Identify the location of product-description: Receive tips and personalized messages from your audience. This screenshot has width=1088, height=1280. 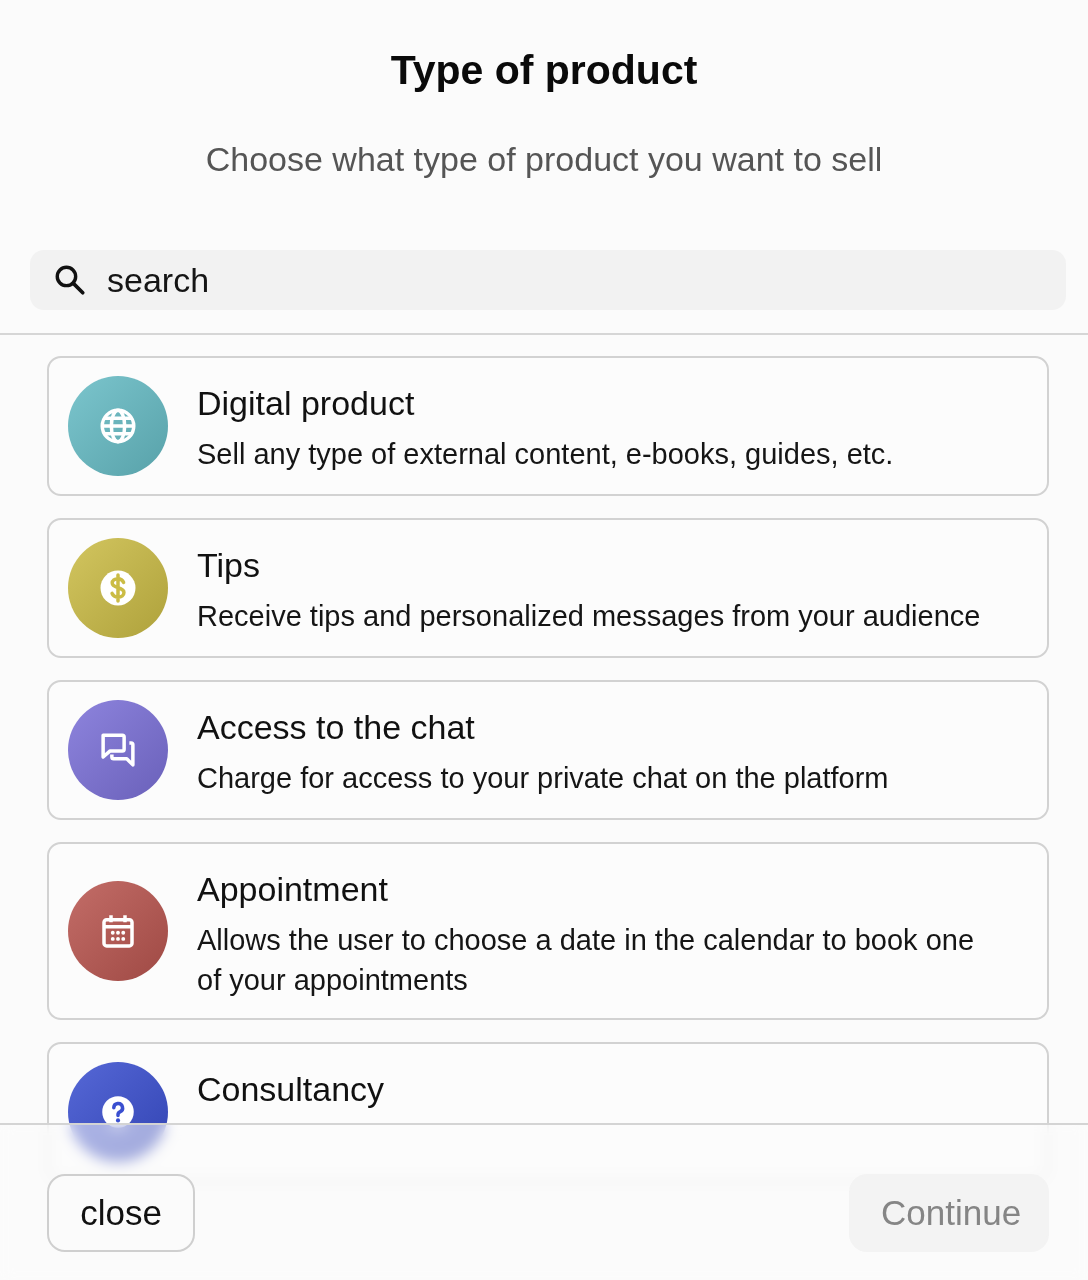
(589, 616).